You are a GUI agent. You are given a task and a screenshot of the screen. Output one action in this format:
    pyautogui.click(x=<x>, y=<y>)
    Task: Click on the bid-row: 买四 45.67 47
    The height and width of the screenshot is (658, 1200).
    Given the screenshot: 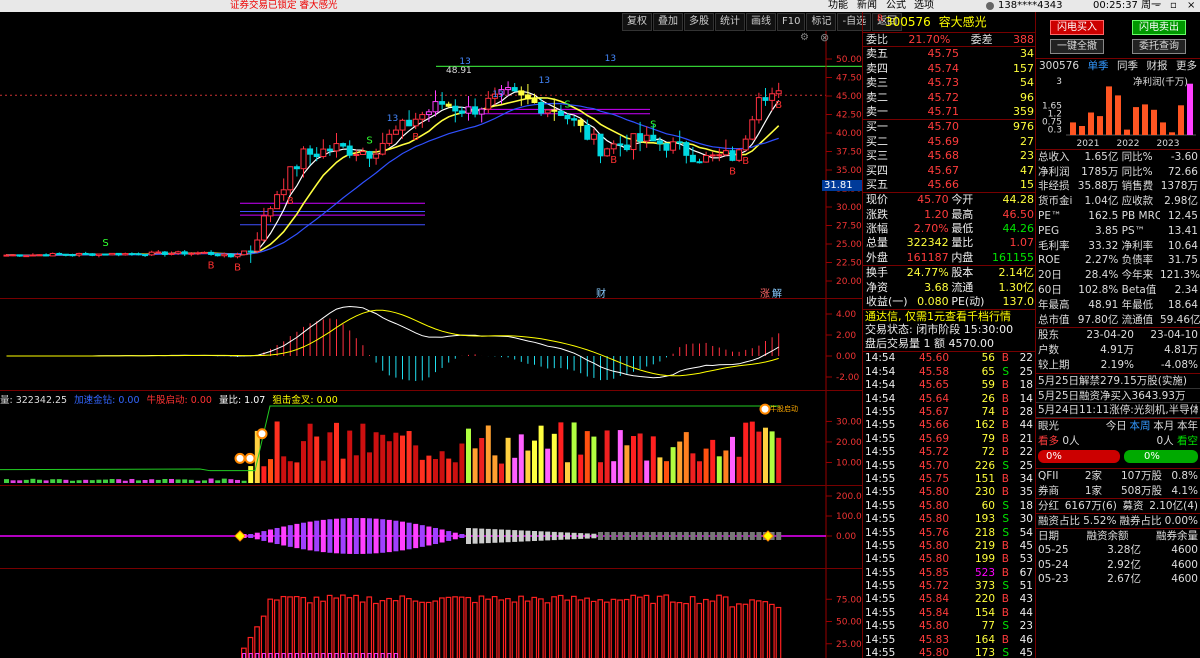 What is the action you would take?
    pyautogui.click(x=949, y=171)
    